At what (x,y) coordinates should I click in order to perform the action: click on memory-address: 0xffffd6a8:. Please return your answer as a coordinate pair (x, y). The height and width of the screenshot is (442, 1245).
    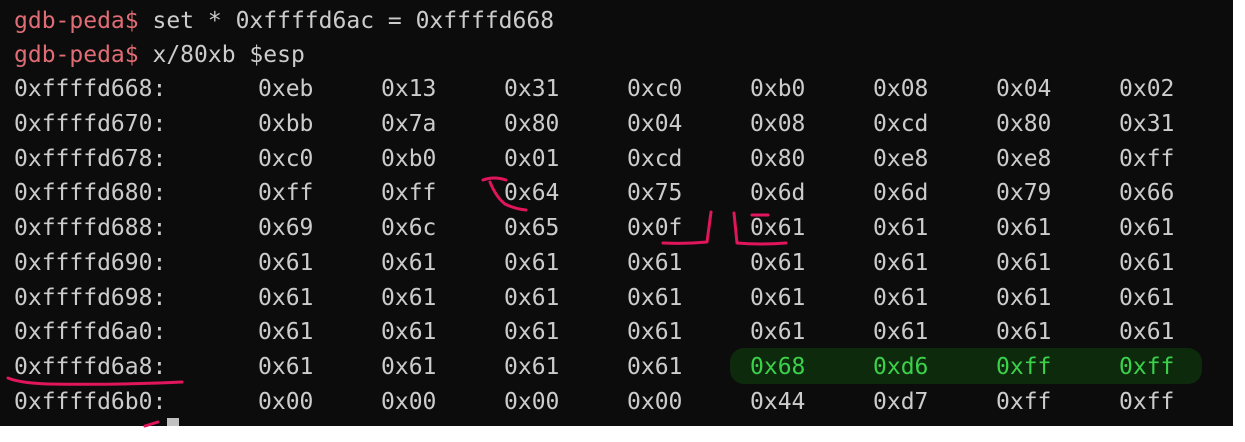
    Looking at the image, I should click on (90, 367).